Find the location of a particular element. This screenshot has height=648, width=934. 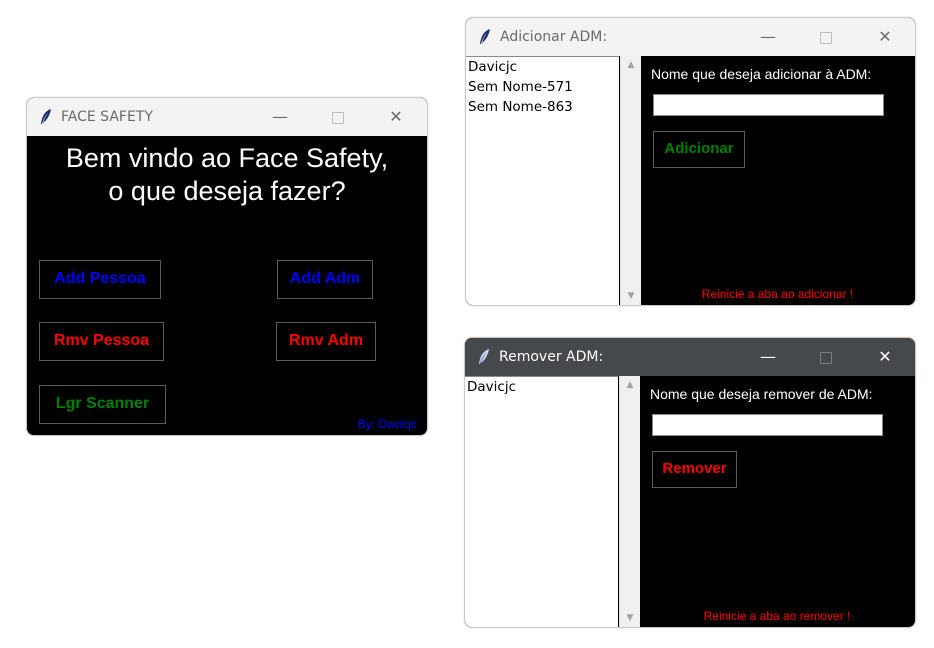

add-adm-button: Add Adm is located at coordinates (325, 279).